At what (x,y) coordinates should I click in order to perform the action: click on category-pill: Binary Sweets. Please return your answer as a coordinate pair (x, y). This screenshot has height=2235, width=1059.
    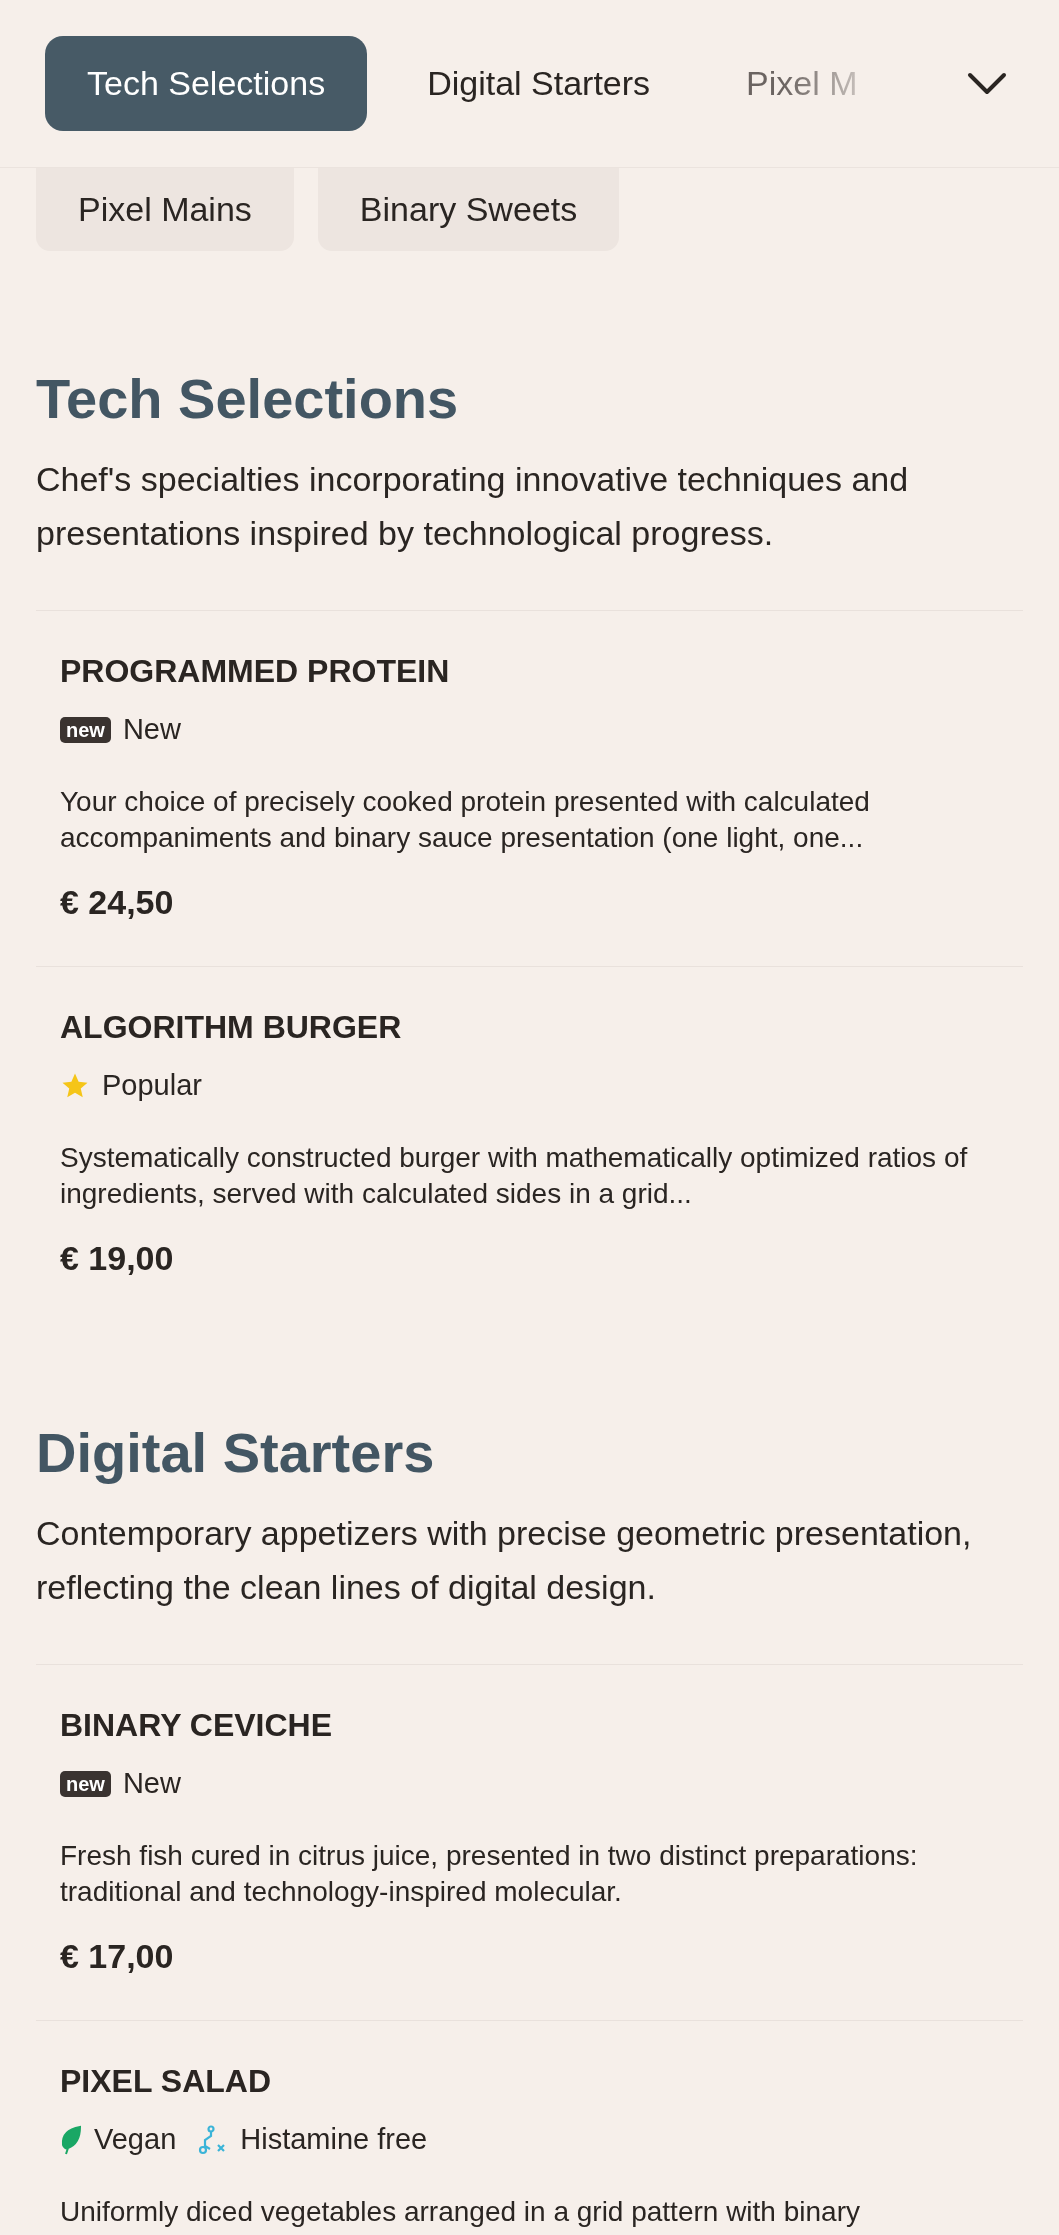
    Looking at the image, I should click on (468, 209).